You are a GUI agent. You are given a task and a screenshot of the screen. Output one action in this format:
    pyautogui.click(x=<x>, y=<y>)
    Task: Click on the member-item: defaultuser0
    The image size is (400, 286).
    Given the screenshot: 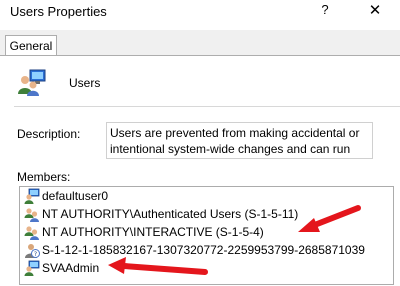 What is the action you would take?
    pyautogui.click(x=206, y=196)
    